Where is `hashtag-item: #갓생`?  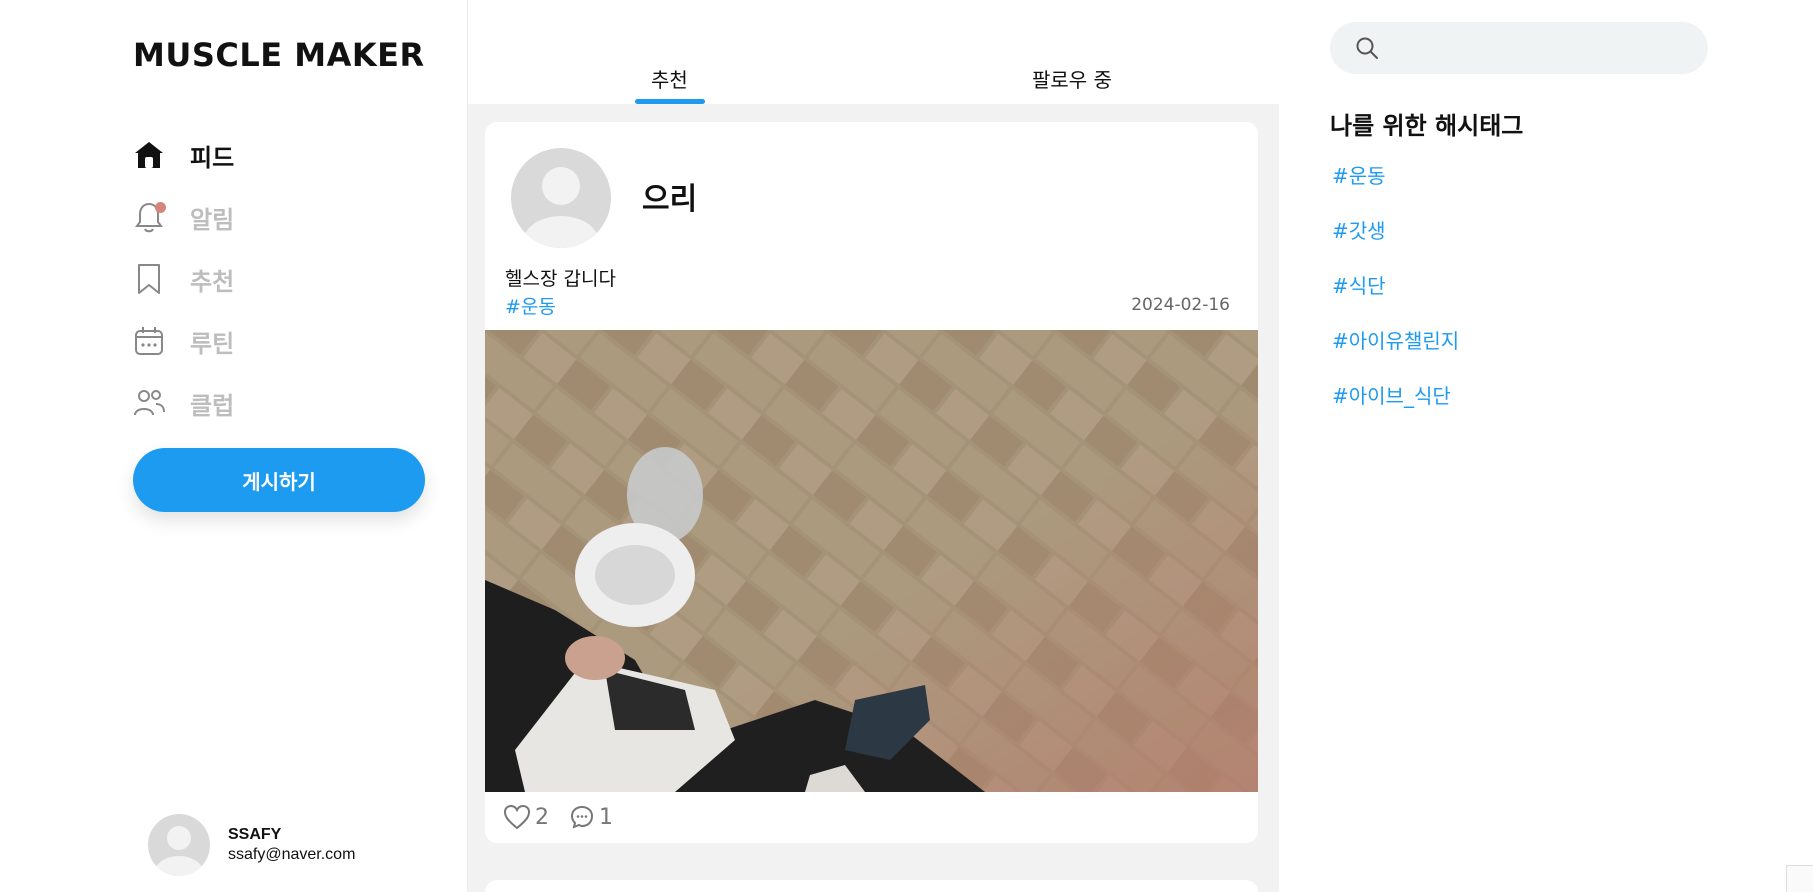
hashtag-item: #갓생 is located at coordinates (1395, 242).